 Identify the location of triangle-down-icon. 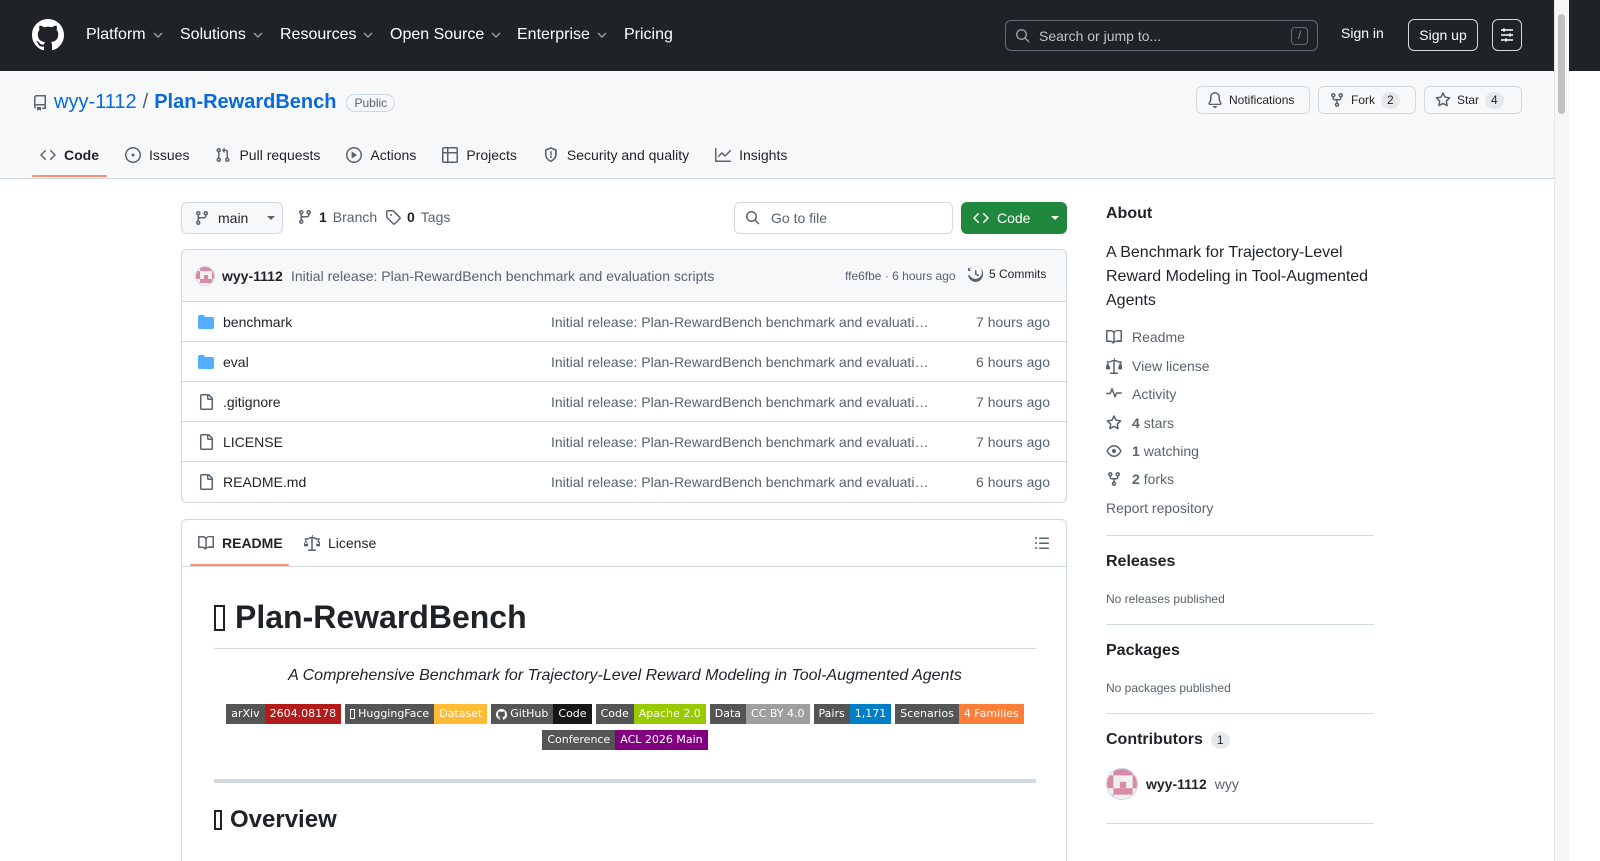
(1055, 218).